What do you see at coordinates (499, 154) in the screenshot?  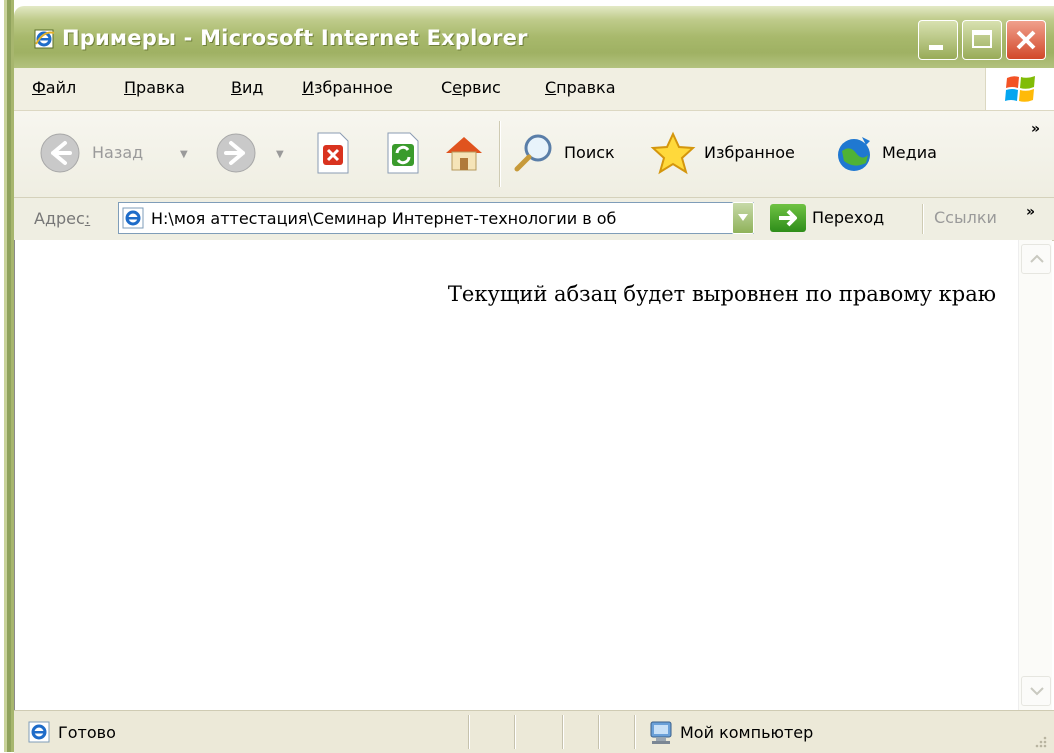 I see `toolbar-separator` at bounding box center [499, 154].